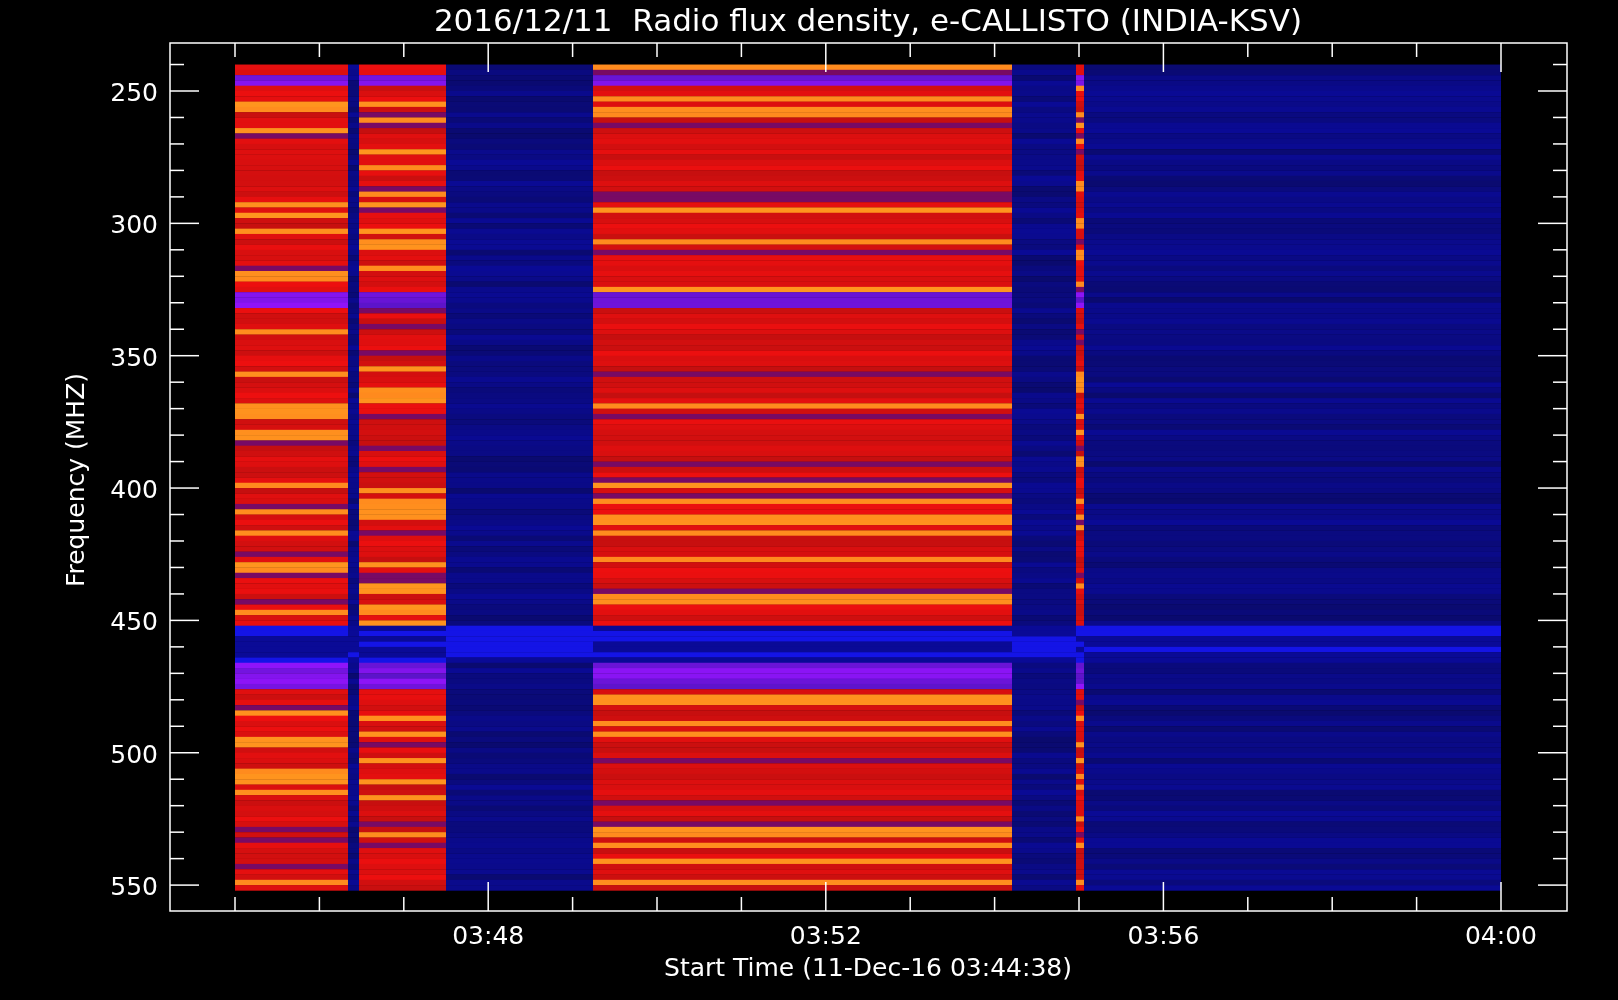  Describe the element at coordinates (134, 490) in the screenshot. I see `y-tick-label: 400` at that location.